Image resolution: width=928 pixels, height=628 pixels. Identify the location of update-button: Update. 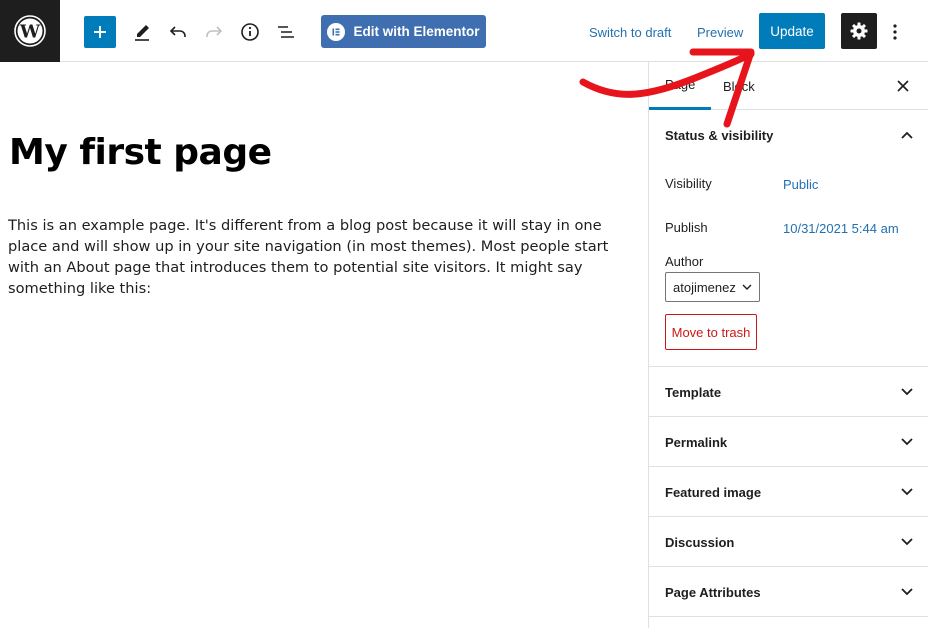
(792, 31).